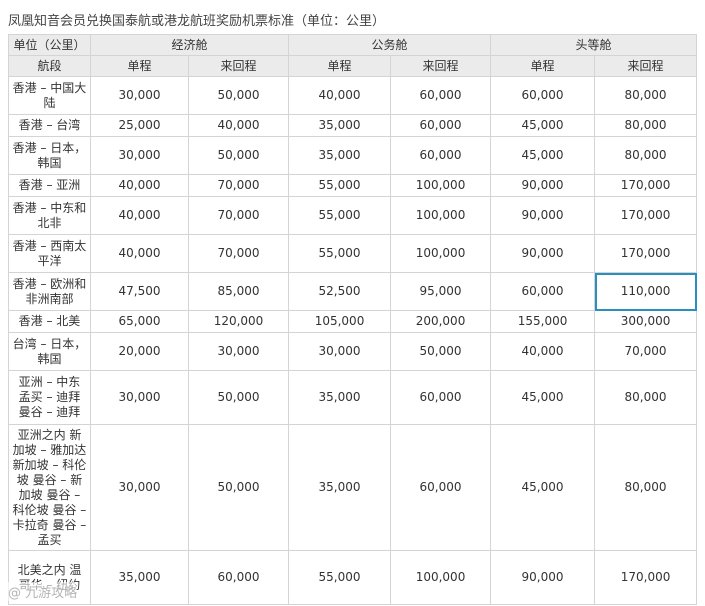 The image size is (705, 606). I want to click on miles-cell: 85,000, so click(238, 291).